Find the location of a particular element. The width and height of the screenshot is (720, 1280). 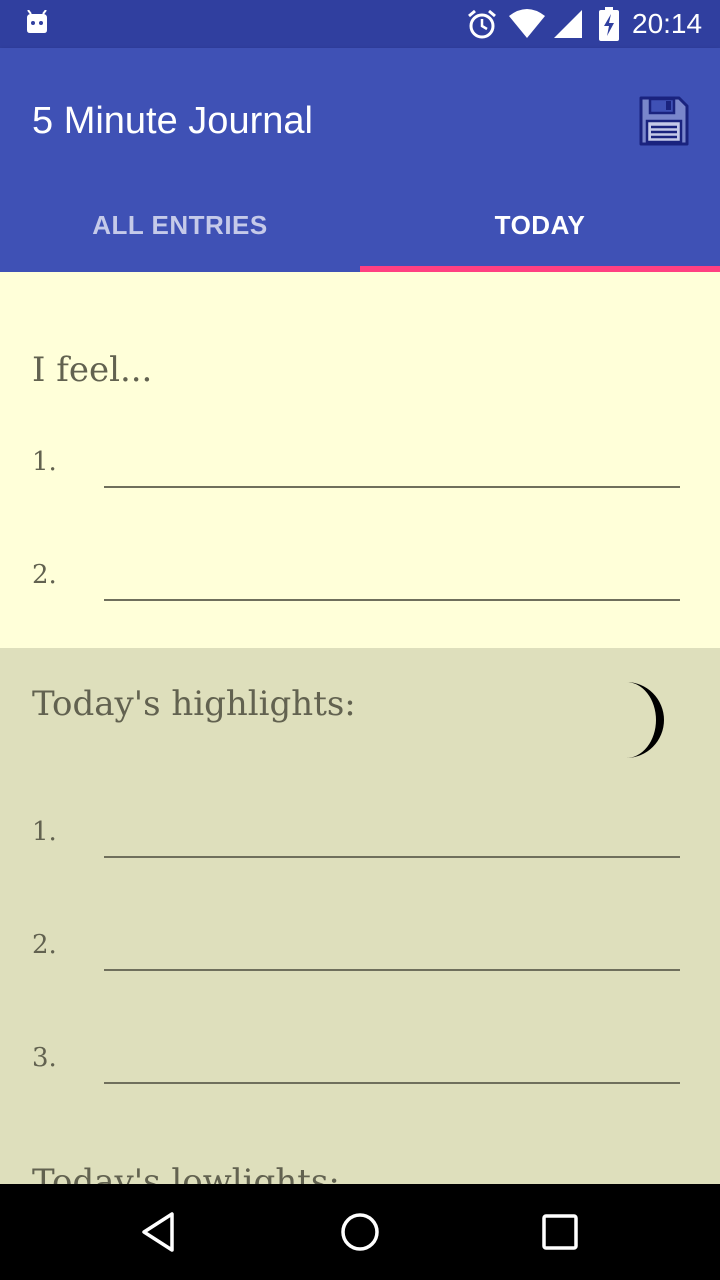

feel-item-number-2: 2. is located at coordinates (44, 575).